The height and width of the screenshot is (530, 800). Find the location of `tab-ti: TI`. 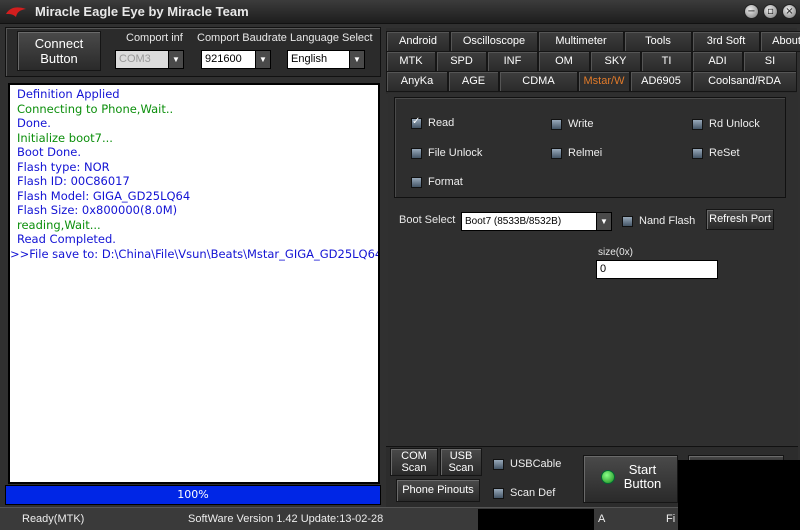

tab-ti: TI is located at coordinates (666, 61).